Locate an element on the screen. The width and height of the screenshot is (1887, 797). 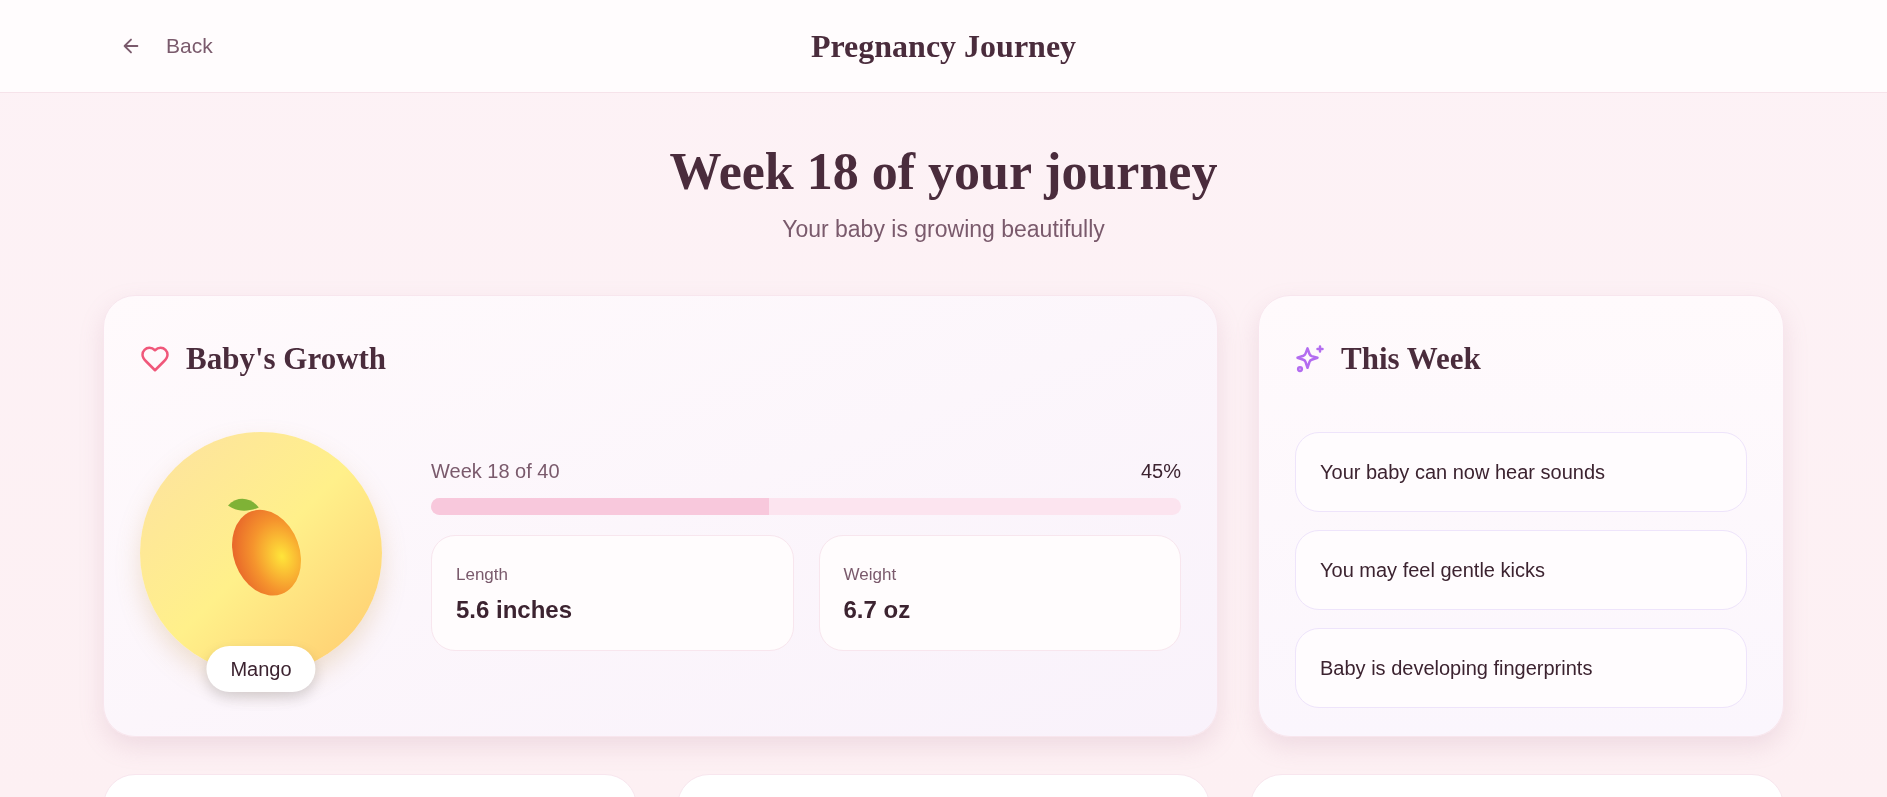
milestone-item: Your baby can now hear sounds is located at coordinates (1521, 472).